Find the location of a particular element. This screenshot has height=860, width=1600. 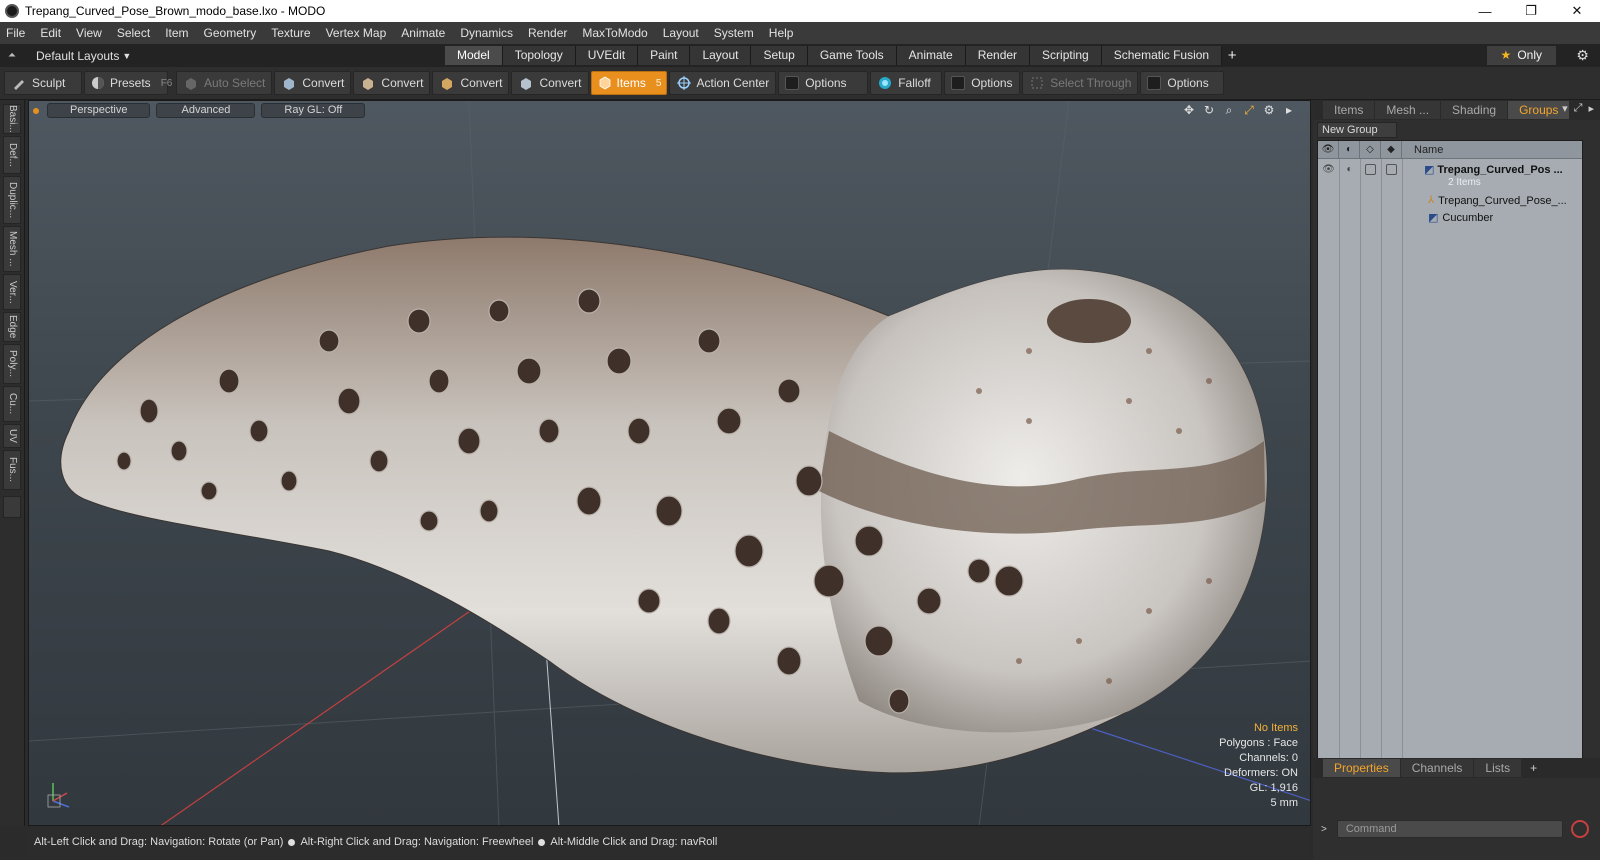

menu-system: System is located at coordinates (734, 33).